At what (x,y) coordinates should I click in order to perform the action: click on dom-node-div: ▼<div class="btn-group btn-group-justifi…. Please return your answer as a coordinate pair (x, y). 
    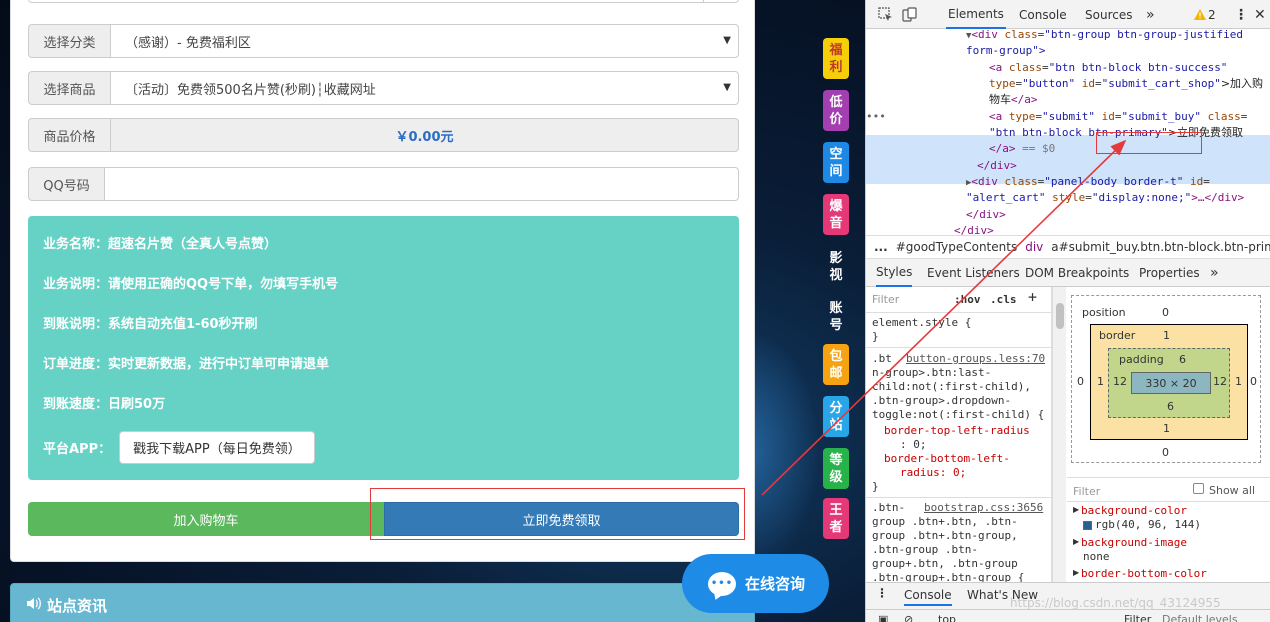
    Looking at the image, I should click on (1104, 36).